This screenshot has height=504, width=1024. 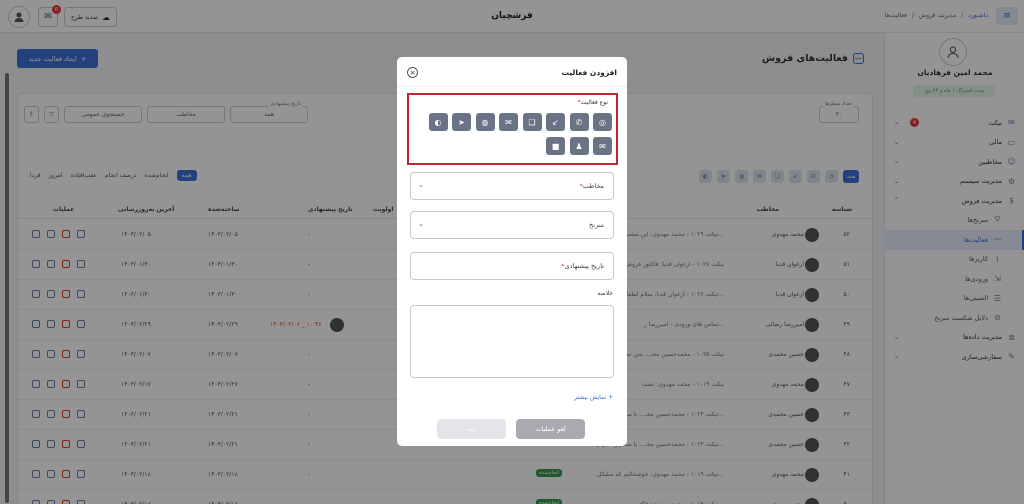 What do you see at coordinates (602, 122) in the screenshot?
I see `instagram-icon: ◎` at bounding box center [602, 122].